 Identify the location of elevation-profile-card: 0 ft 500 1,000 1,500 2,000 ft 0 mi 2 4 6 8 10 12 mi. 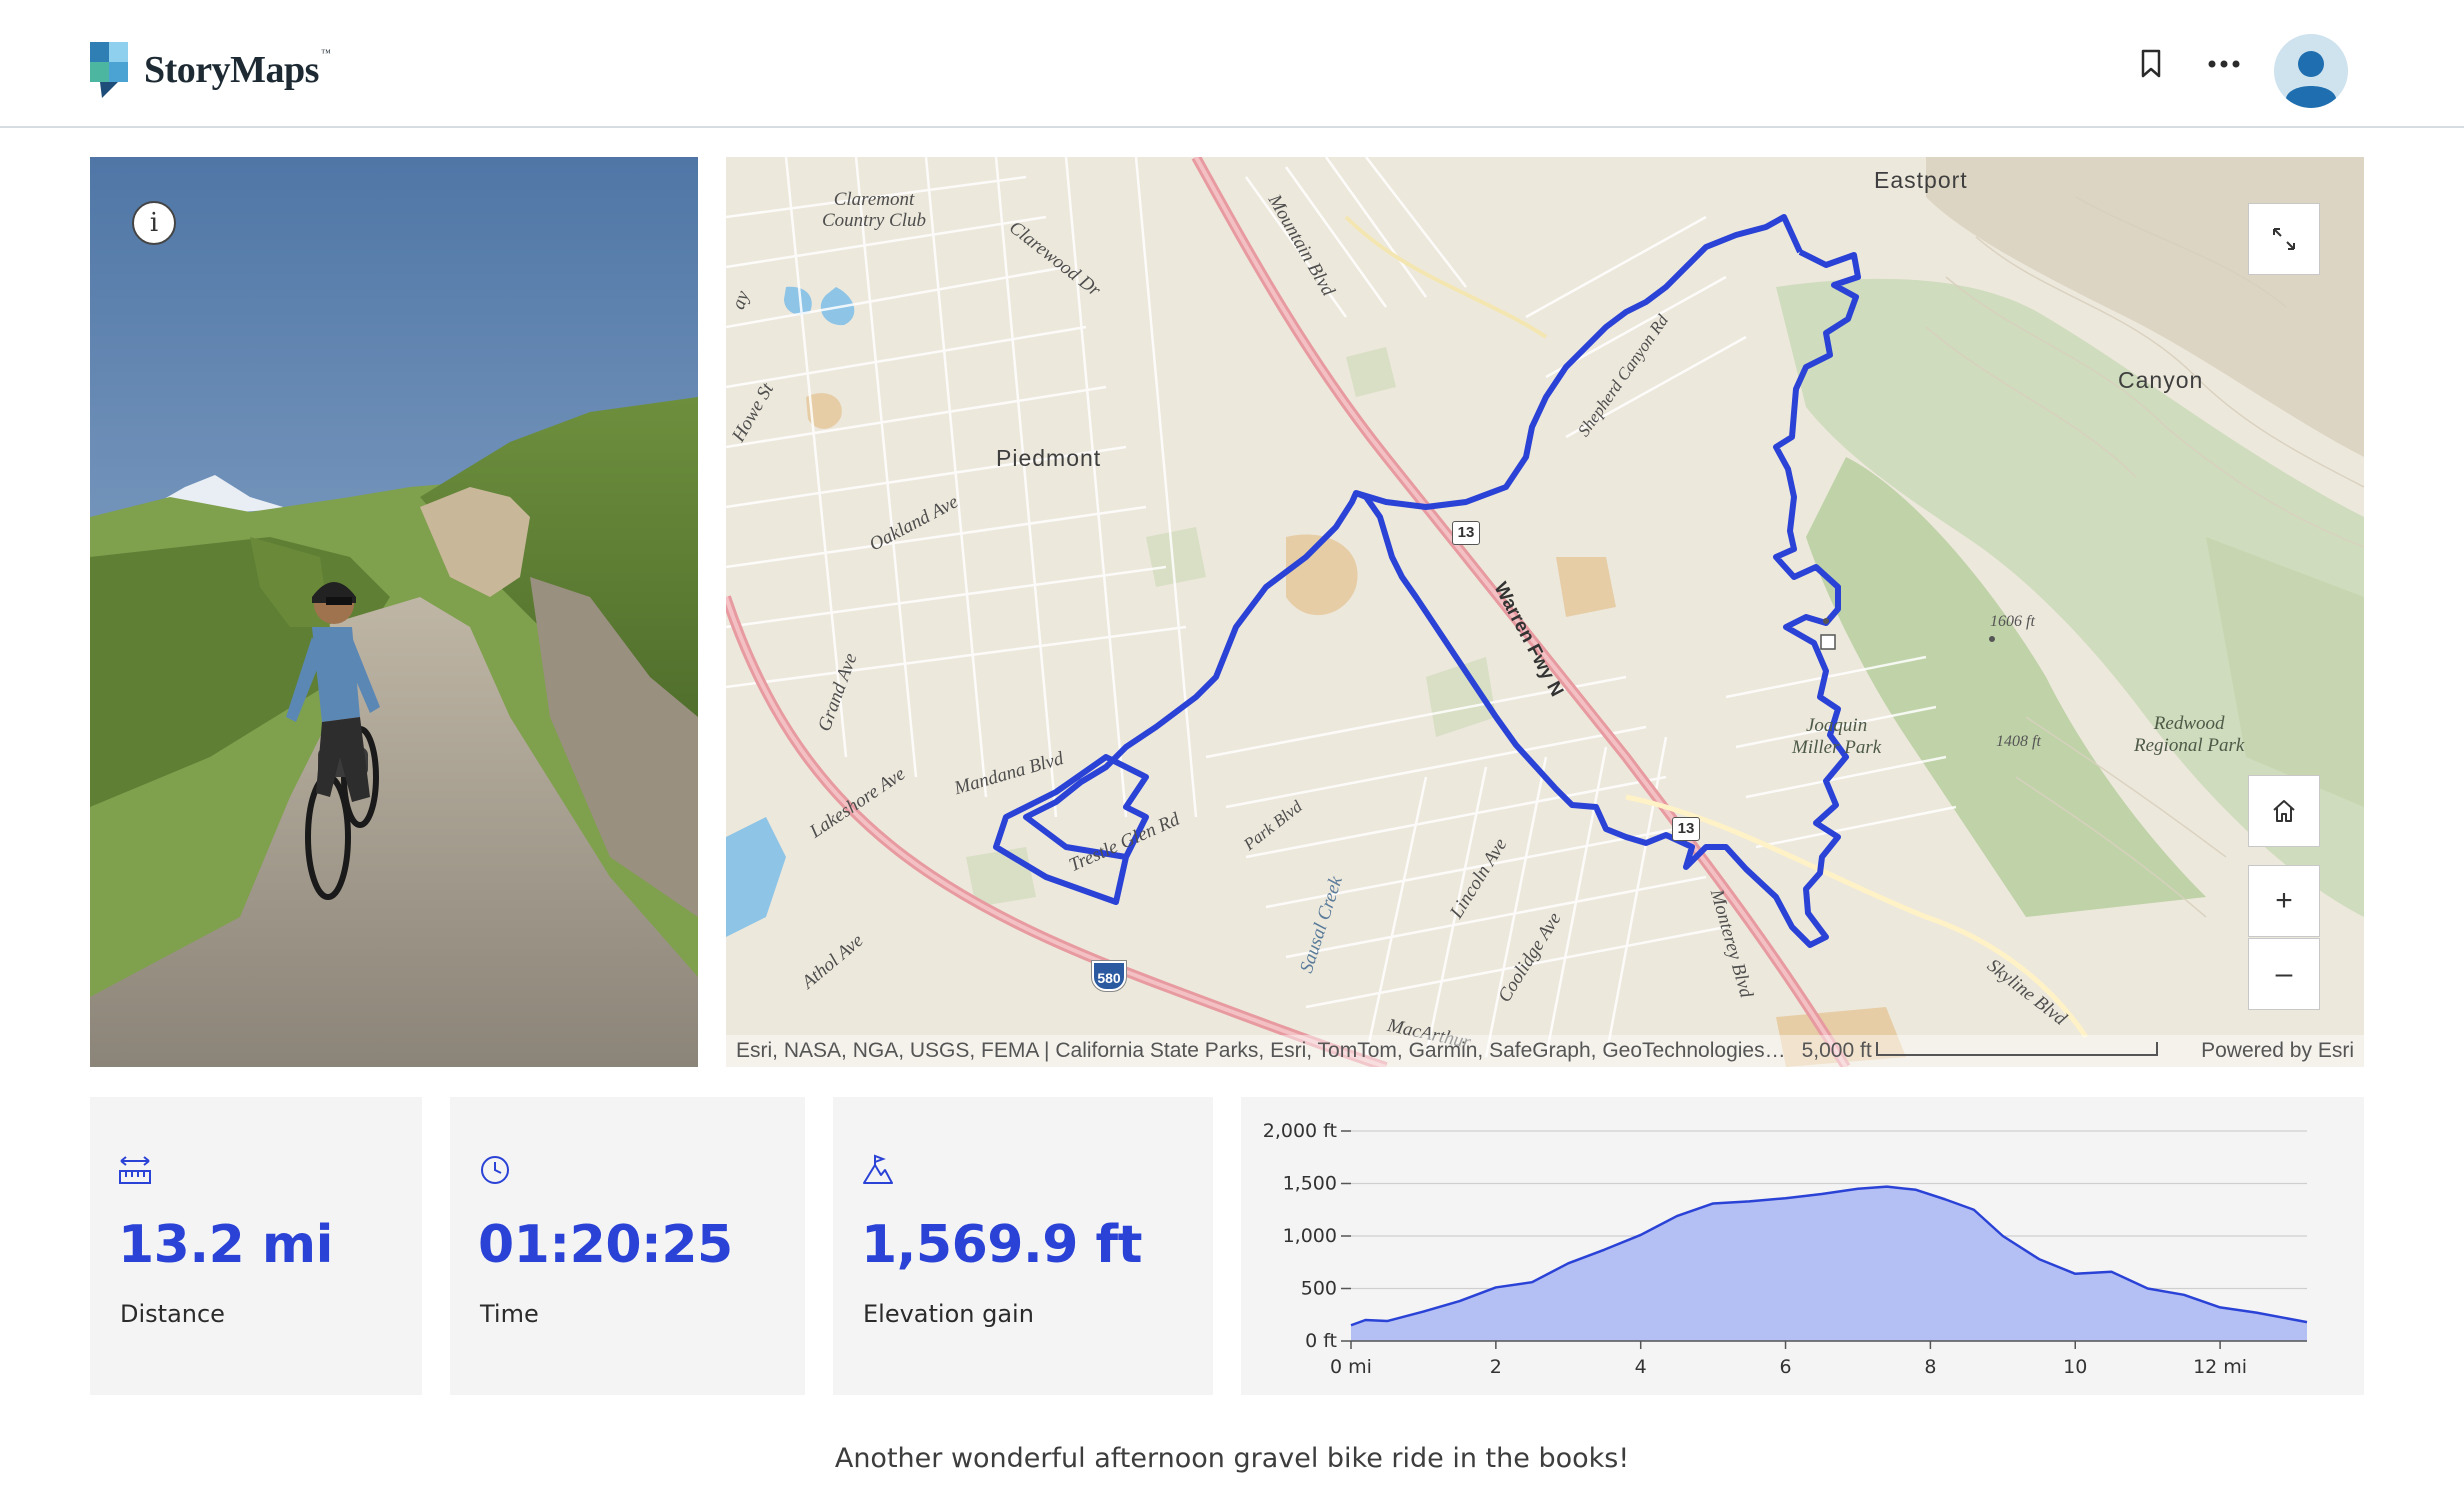
(1802, 1246).